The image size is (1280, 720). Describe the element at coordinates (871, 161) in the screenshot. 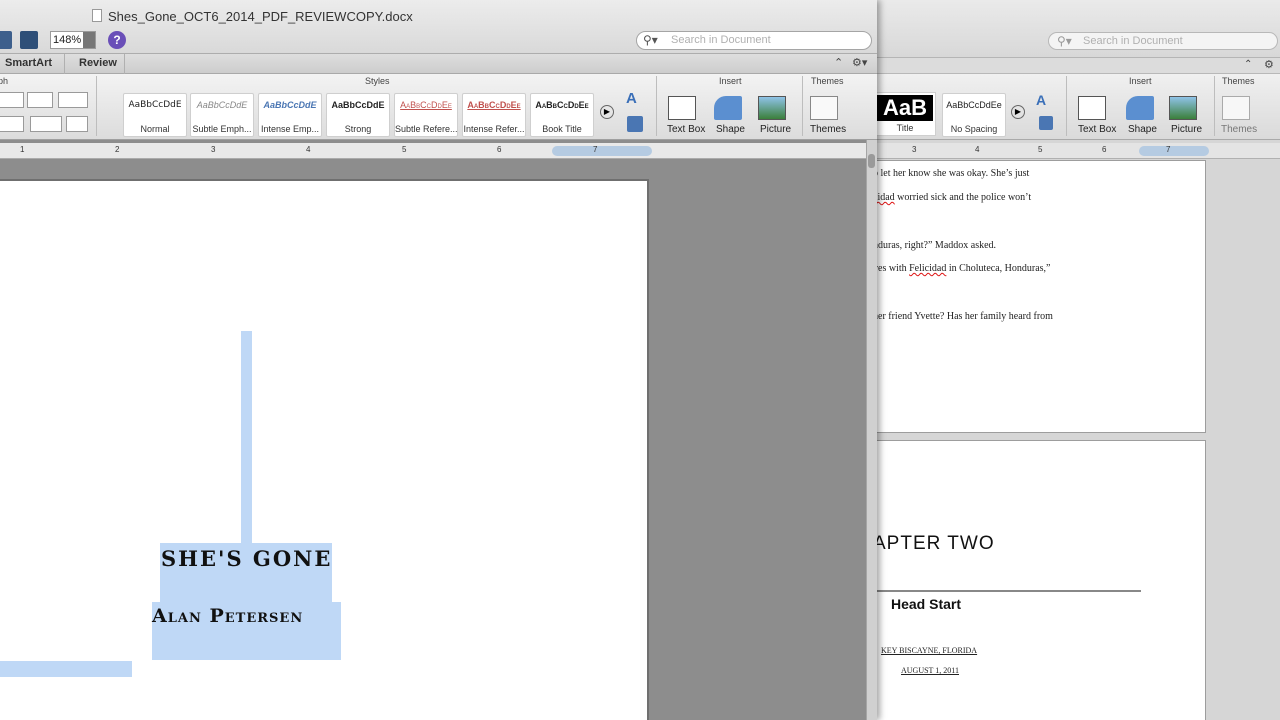

I see `scroll-thumb` at that location.